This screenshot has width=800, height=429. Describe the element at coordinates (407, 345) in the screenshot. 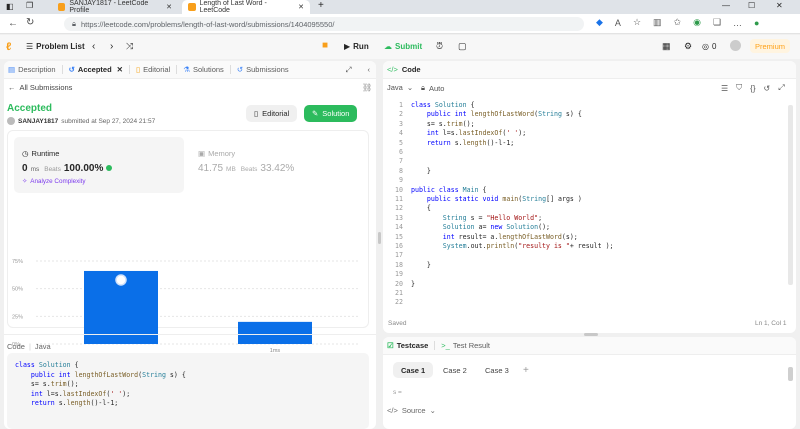

I see `tab-testcase: ☑ Testcase` at that location.